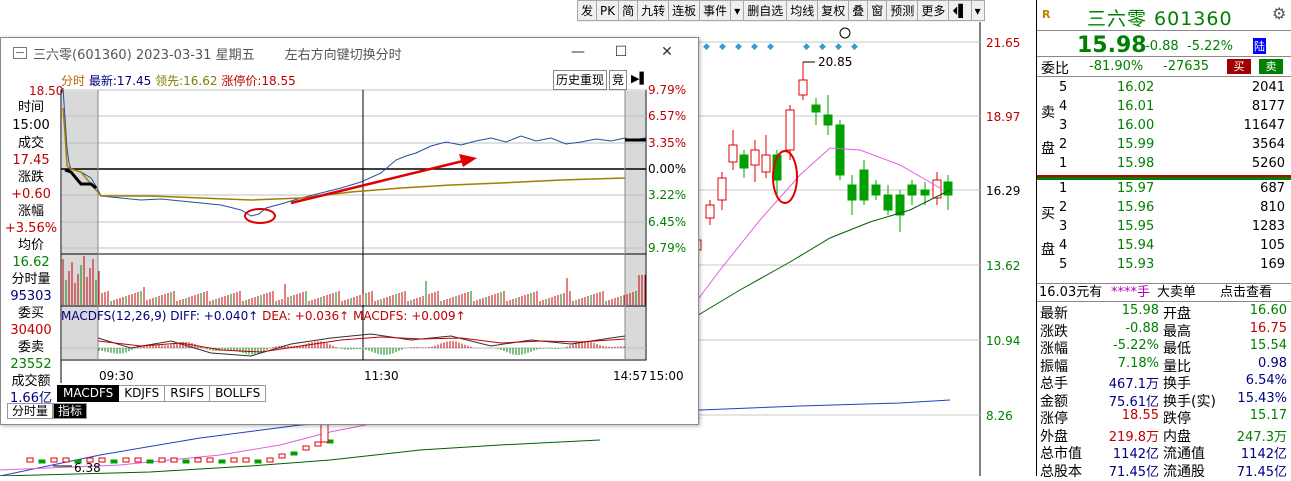 Image resolution: width=1291 pixels, height=481 pixels. What do you see at coordinates (1279, 13) in the screenshot?
I see `gear-icon: ⚙` at bounding box center [1279, 13].